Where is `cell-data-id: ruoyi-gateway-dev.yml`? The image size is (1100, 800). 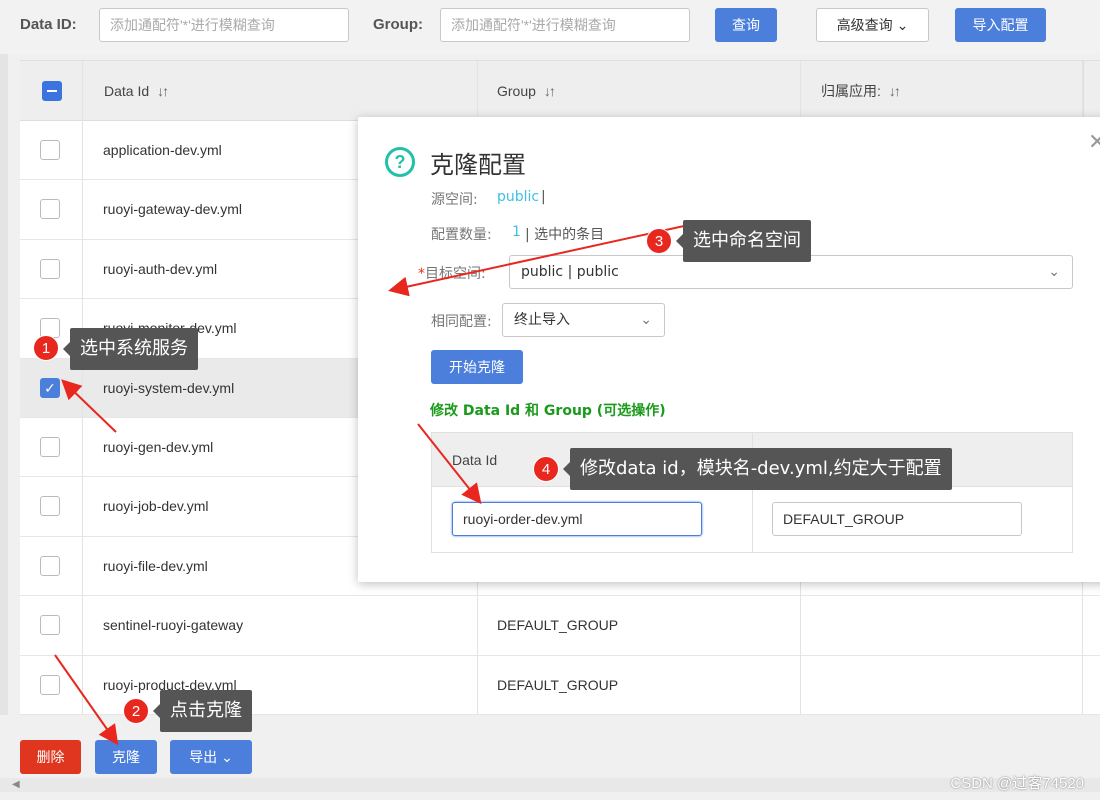 cell-data-id: ruoyi-gateway-dev.yml is located at coordinates (173, 209).